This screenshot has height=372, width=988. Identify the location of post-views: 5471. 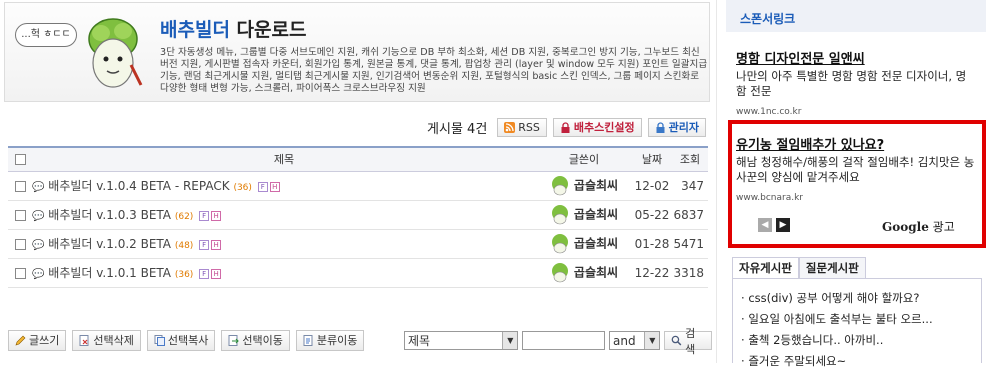
(690, 244).